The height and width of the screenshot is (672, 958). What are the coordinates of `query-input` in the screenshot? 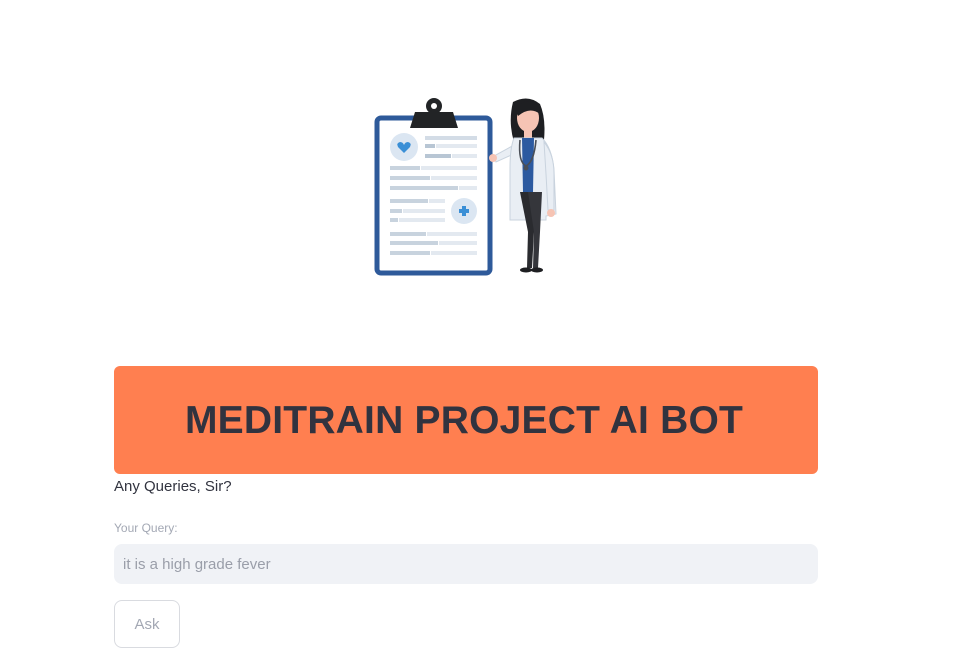 It's located at (466, 564).